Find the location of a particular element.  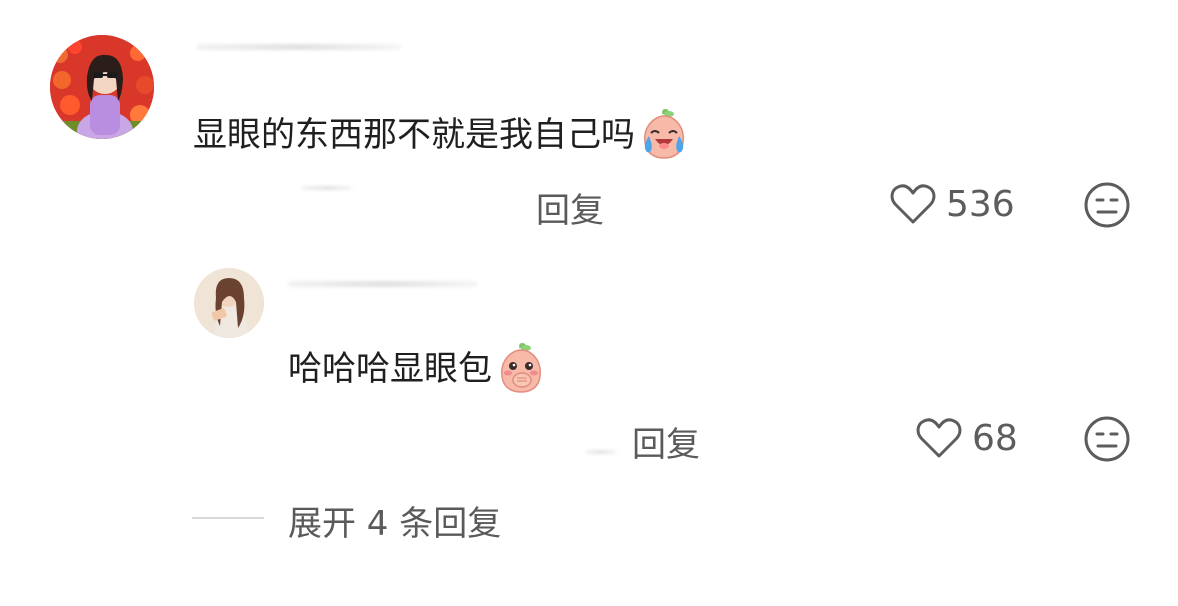

comment-body: 显眼的东西那不就是我自己吗 is located at coordinates (442, 135).